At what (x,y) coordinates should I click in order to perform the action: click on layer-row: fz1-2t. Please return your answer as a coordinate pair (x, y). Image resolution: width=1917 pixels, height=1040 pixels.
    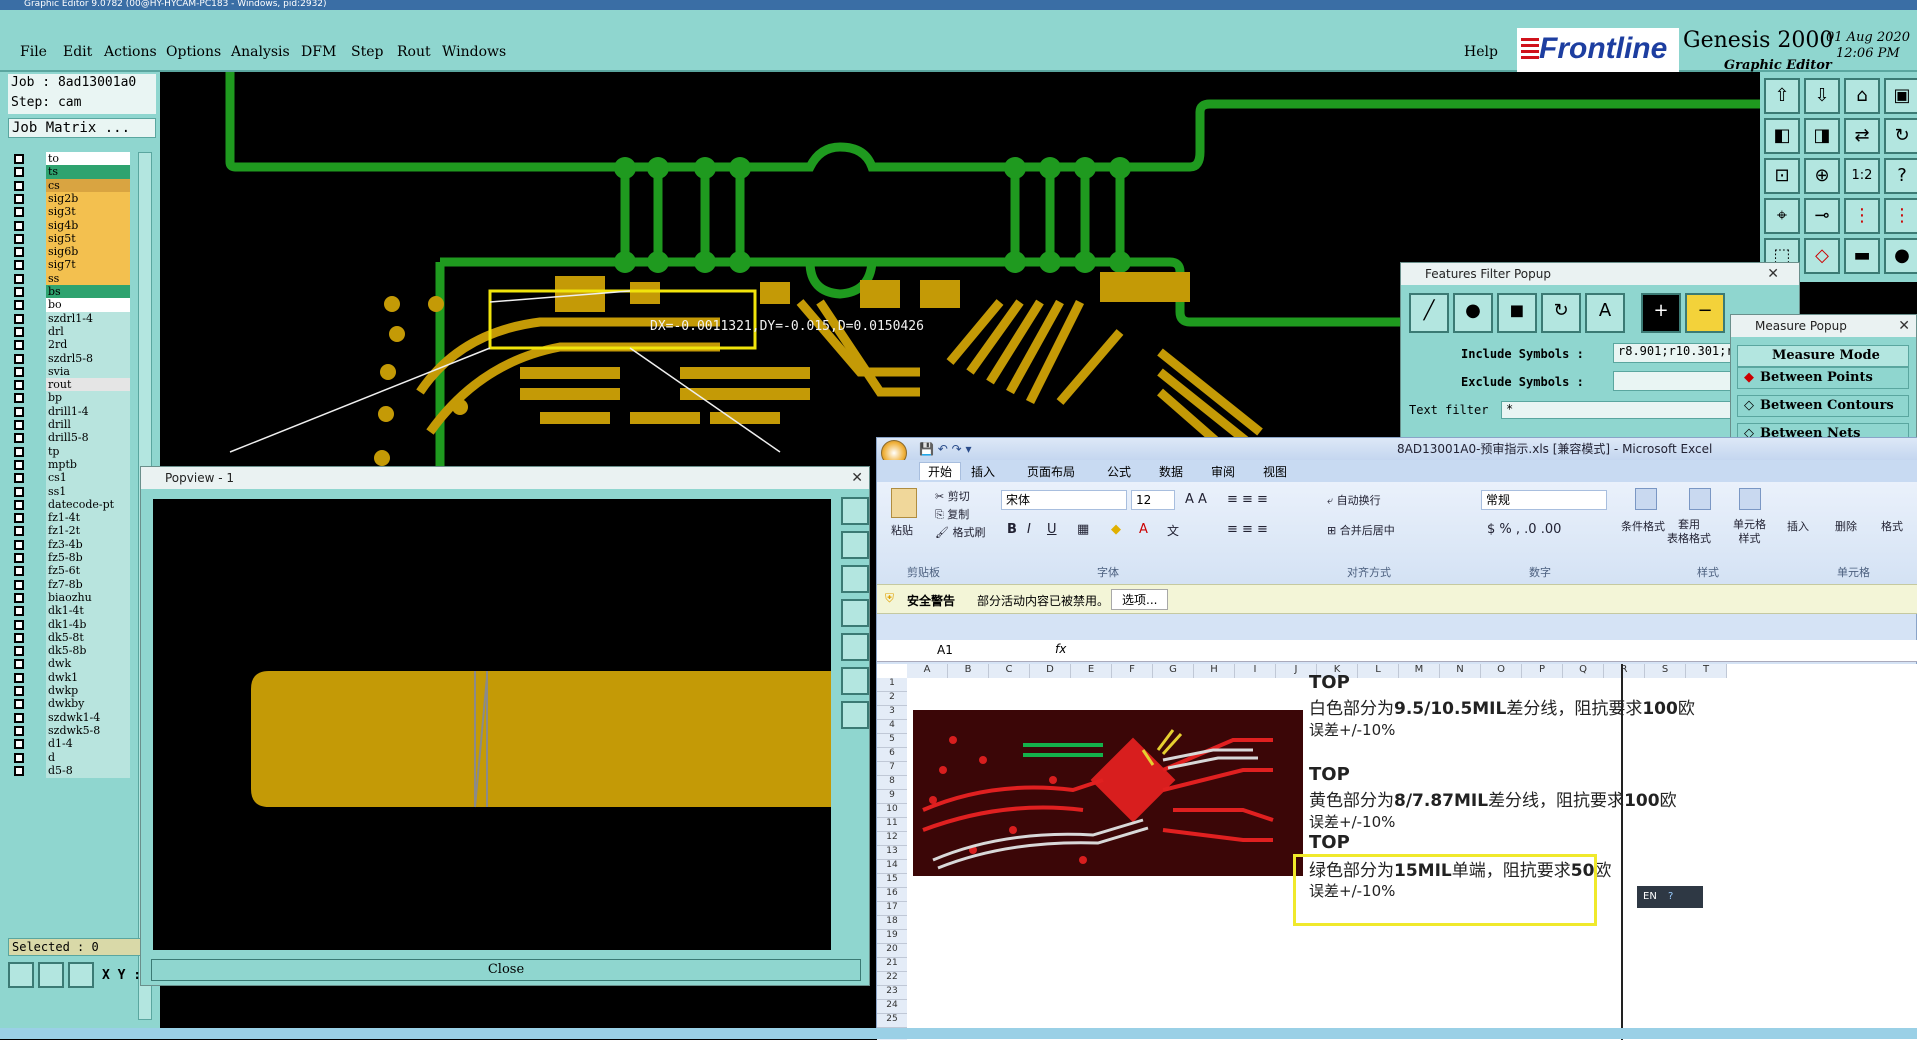
    Looking at the image, I should click on (70, 531).